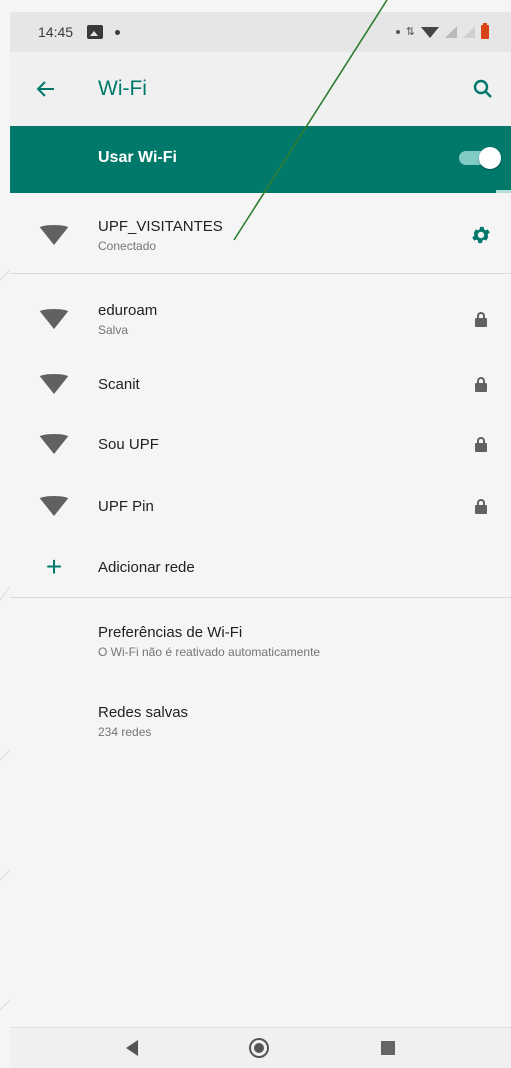 This screenshot has height=1068, width=511. What do you see at coordinates (146, 567) in the screenshot?
I see `add-network-label: Adicionar rede` at bounding box center [146, 567].